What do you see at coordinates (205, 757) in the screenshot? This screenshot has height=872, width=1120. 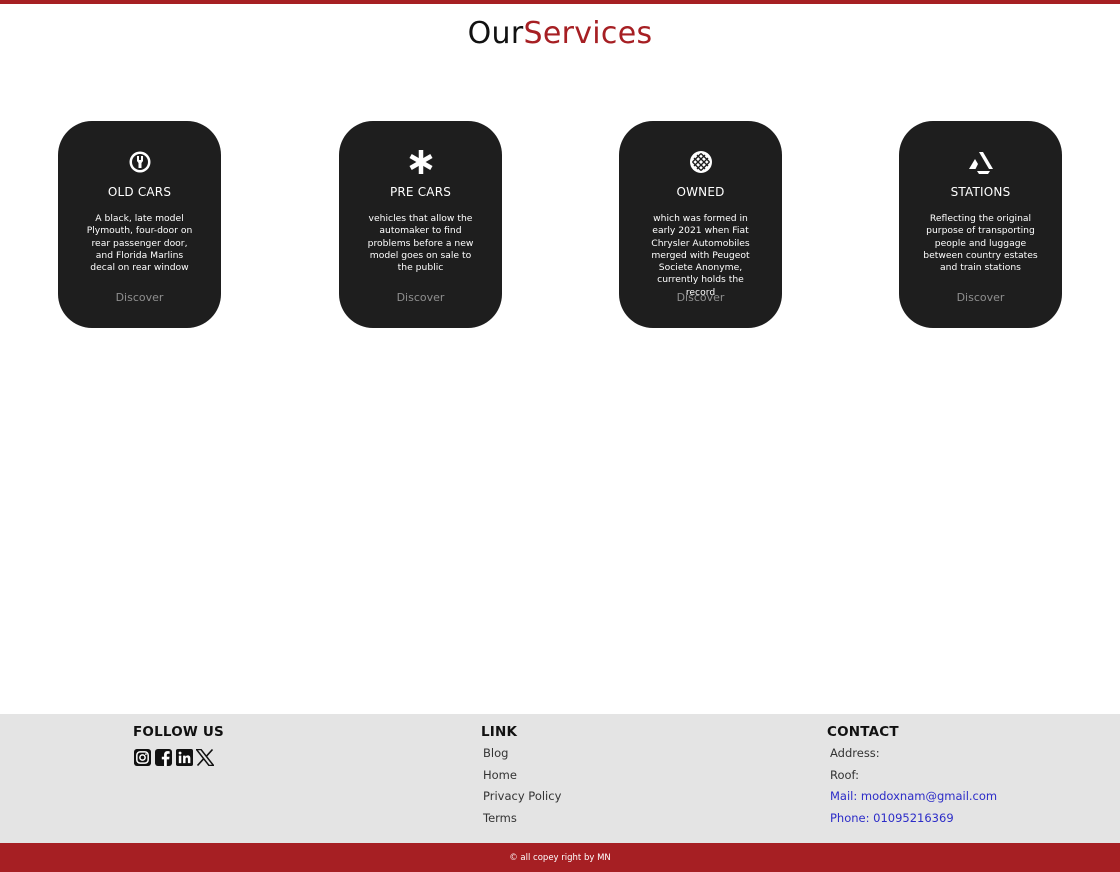 I see `x-twitter-icon` at bounding box center [205, 757].